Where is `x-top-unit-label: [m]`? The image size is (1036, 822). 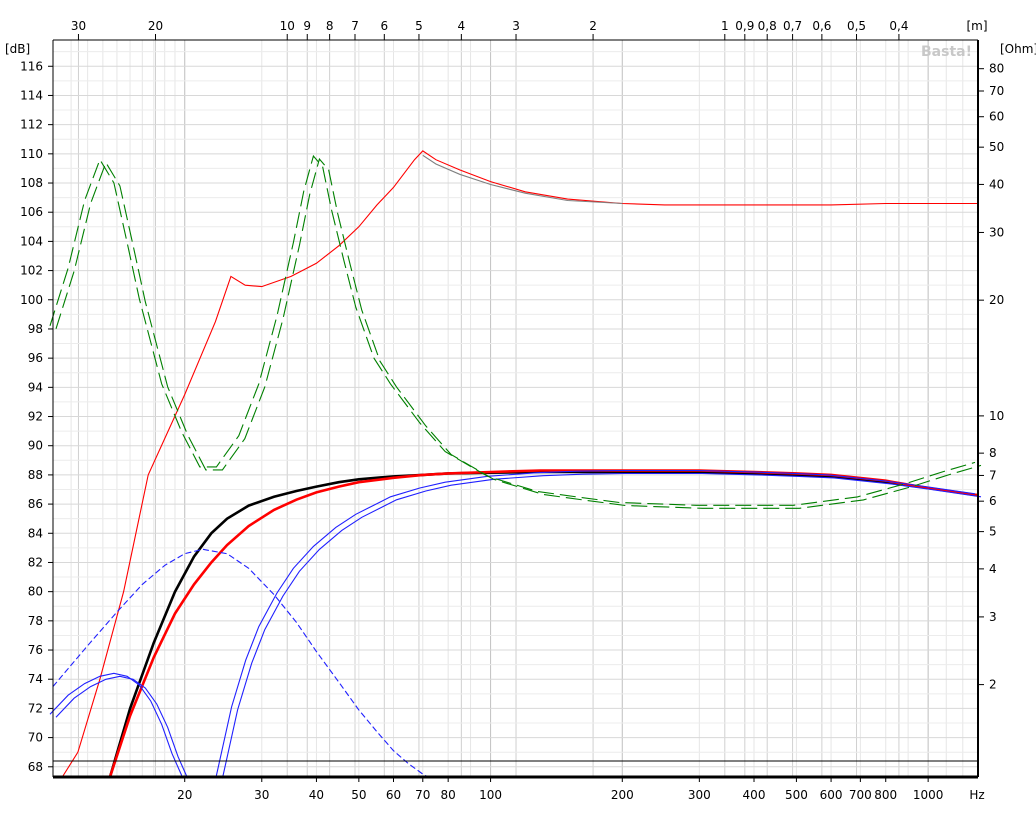
x-top-unit-label: [m] is located at coordinates (976, 26).